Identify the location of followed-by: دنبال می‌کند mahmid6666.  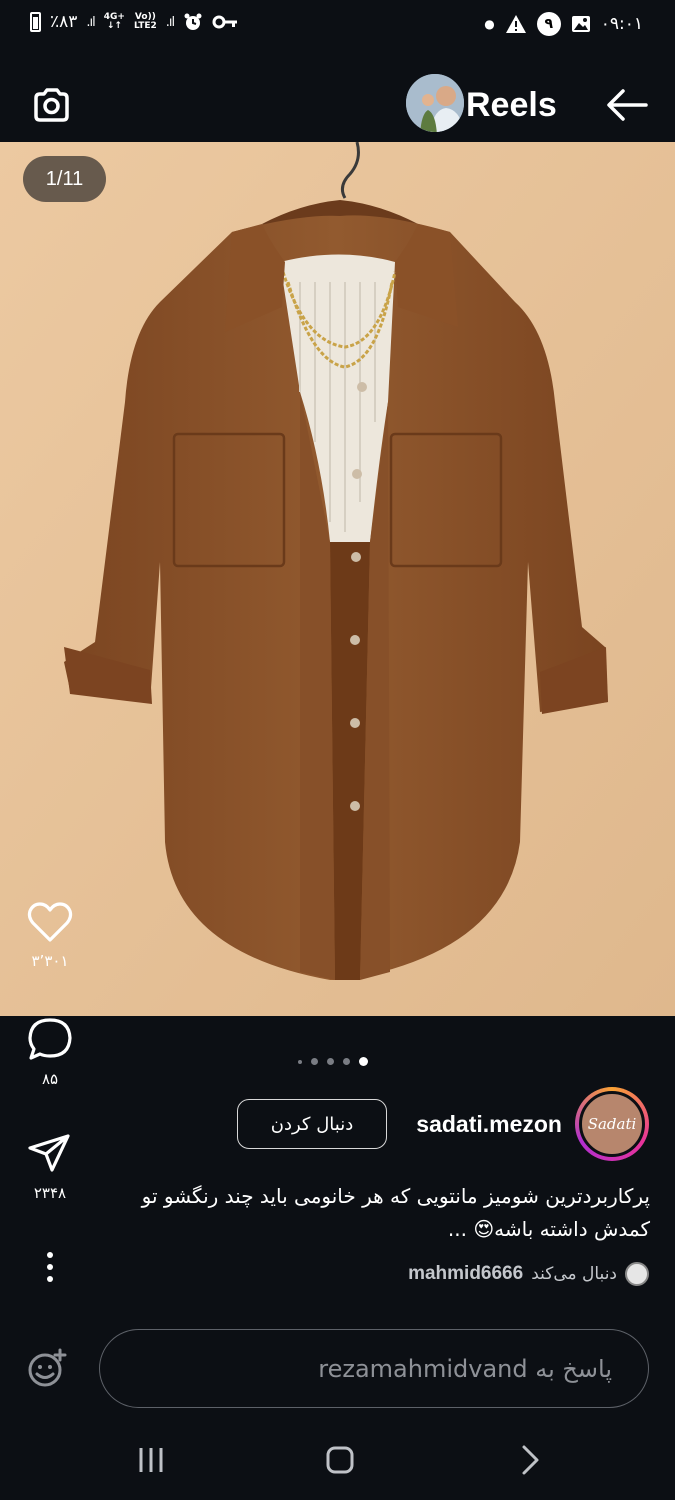
(528, 1274).